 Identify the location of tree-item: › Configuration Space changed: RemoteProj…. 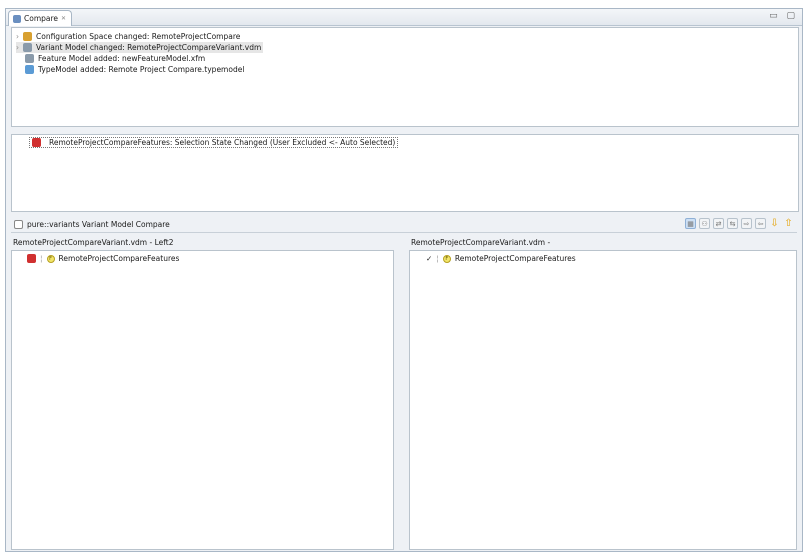
(128, 36).